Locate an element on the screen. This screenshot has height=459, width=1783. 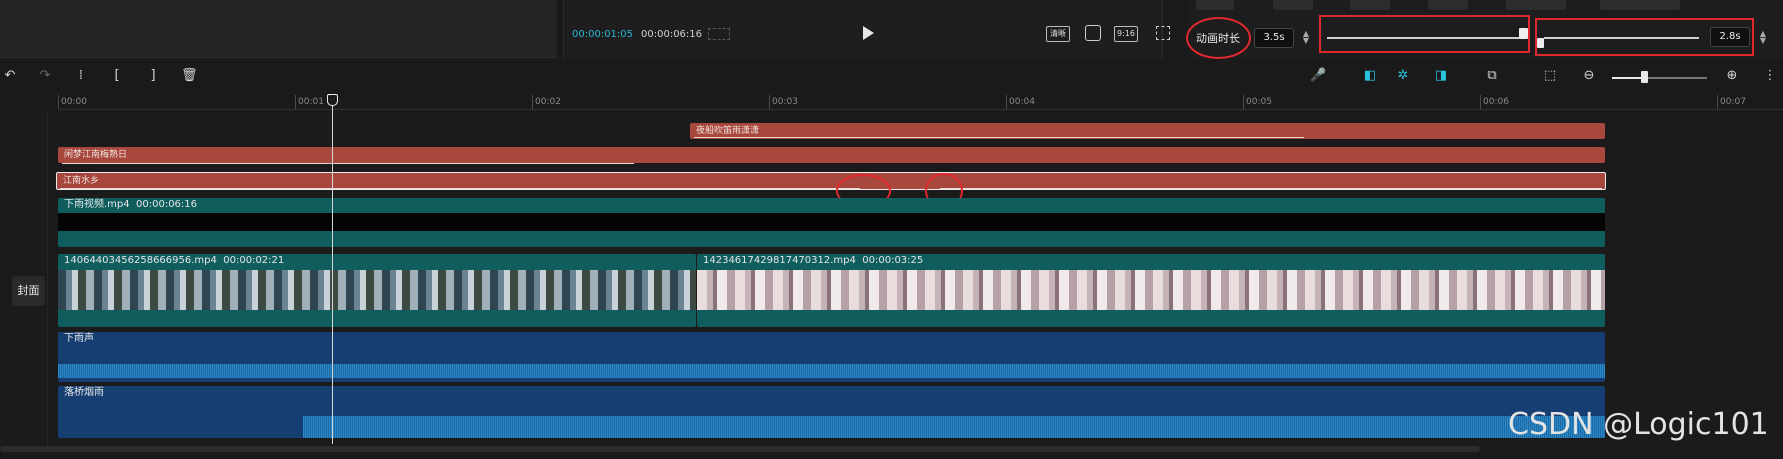
ruler-tick-label: 00:04 is located at coordinates (1022, 102).